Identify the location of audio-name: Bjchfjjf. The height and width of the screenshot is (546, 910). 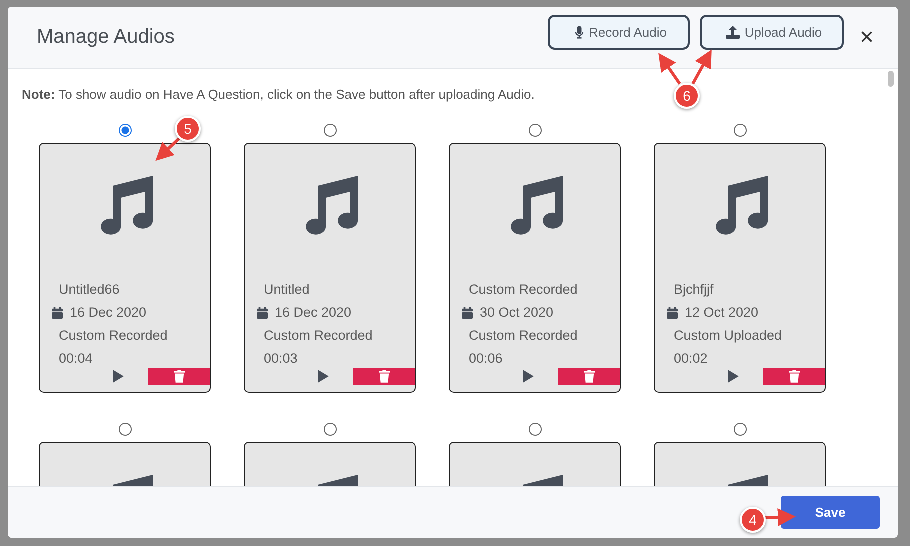
(694, 290).